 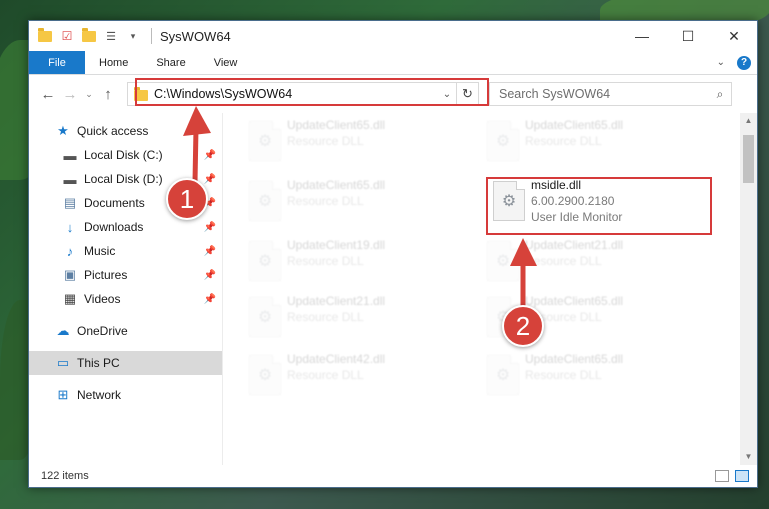 What do you see at coordinates (99, 395) in the screenshot?
I see `sidebar-item-label: Network` at bounding box center [99, 395].